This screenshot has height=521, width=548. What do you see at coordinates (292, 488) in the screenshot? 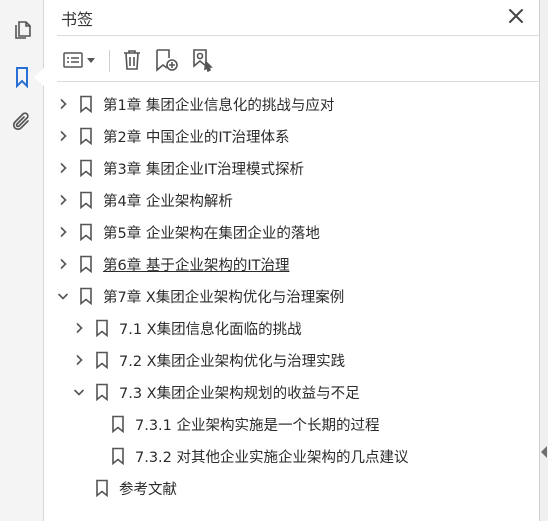
I see `bookmark-row: 参考文献` at bounding box center [292, 488].